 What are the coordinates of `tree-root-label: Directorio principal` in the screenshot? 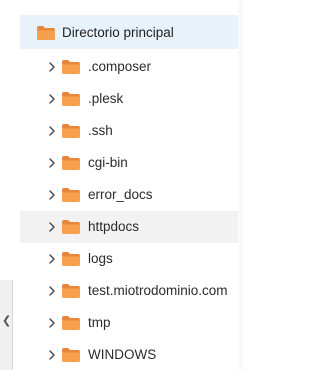 It's located at (118, 32).